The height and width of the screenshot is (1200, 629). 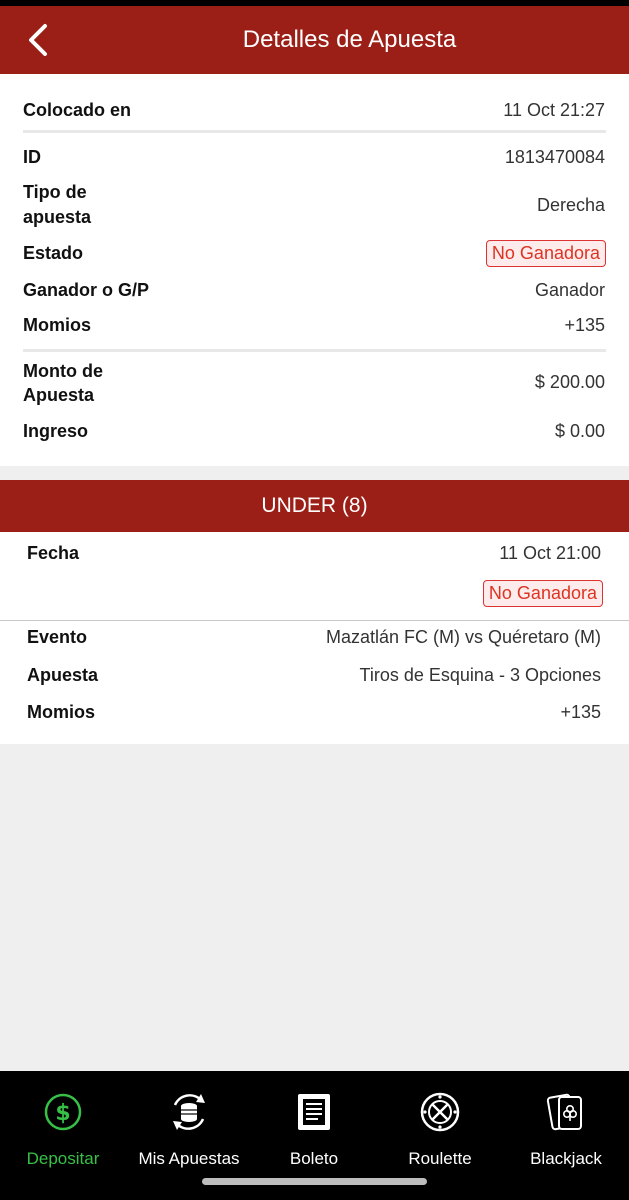 I want to click on ticket-icon, so click(x=314, y=1112).